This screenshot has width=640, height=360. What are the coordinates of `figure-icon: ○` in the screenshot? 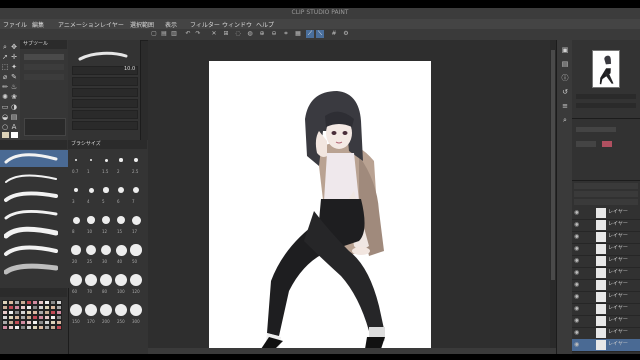 It's located at (5, 127).